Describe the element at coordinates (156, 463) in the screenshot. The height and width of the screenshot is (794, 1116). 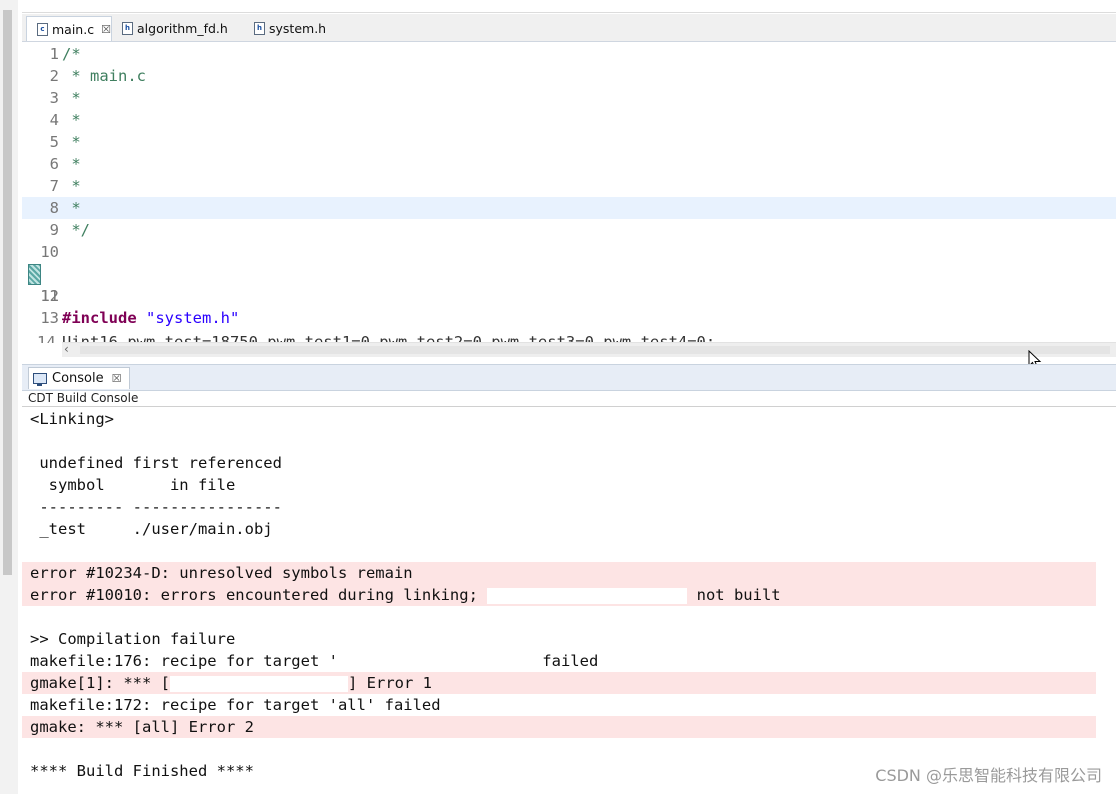
I see `console-line-text: undefined first referenced` at that location.